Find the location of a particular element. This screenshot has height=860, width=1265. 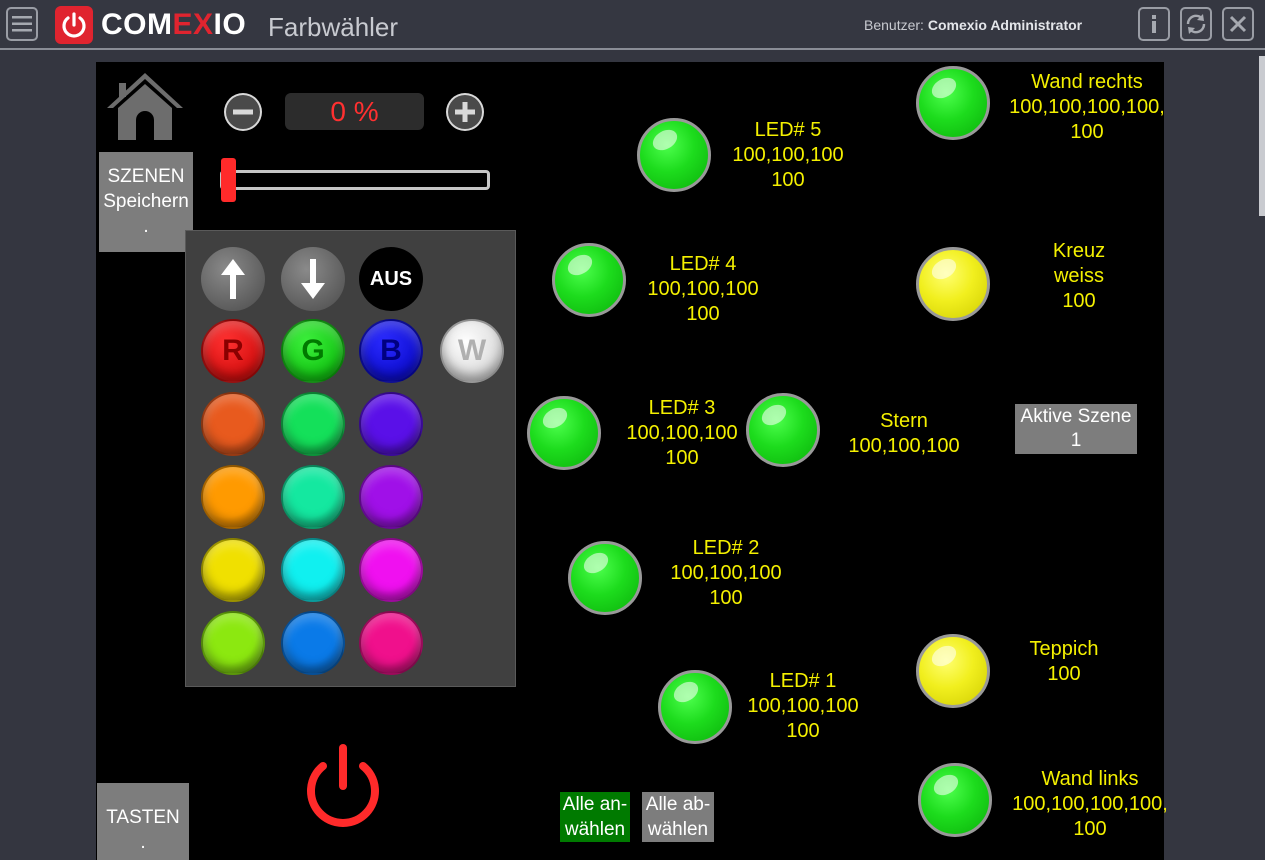

color-preset-magenta is located at coordinates (391, 570).